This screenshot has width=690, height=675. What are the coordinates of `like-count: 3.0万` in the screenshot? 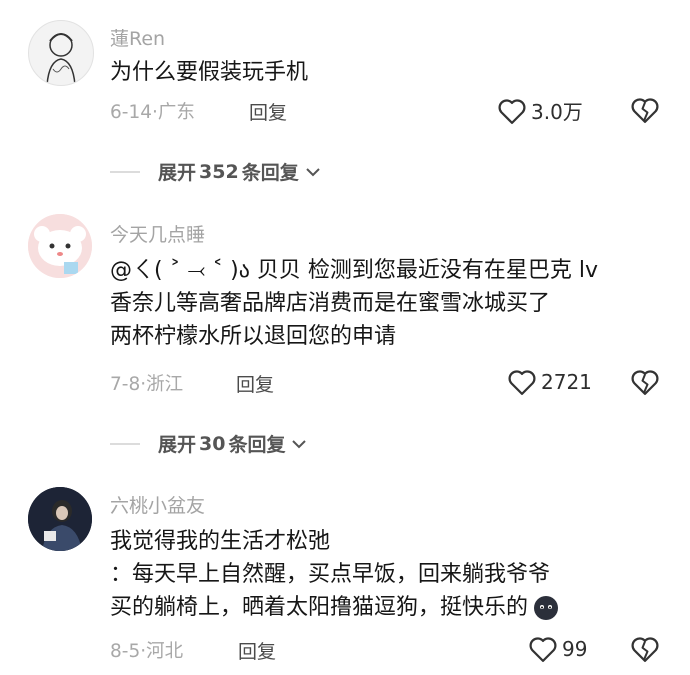 It's located at (557, 112).